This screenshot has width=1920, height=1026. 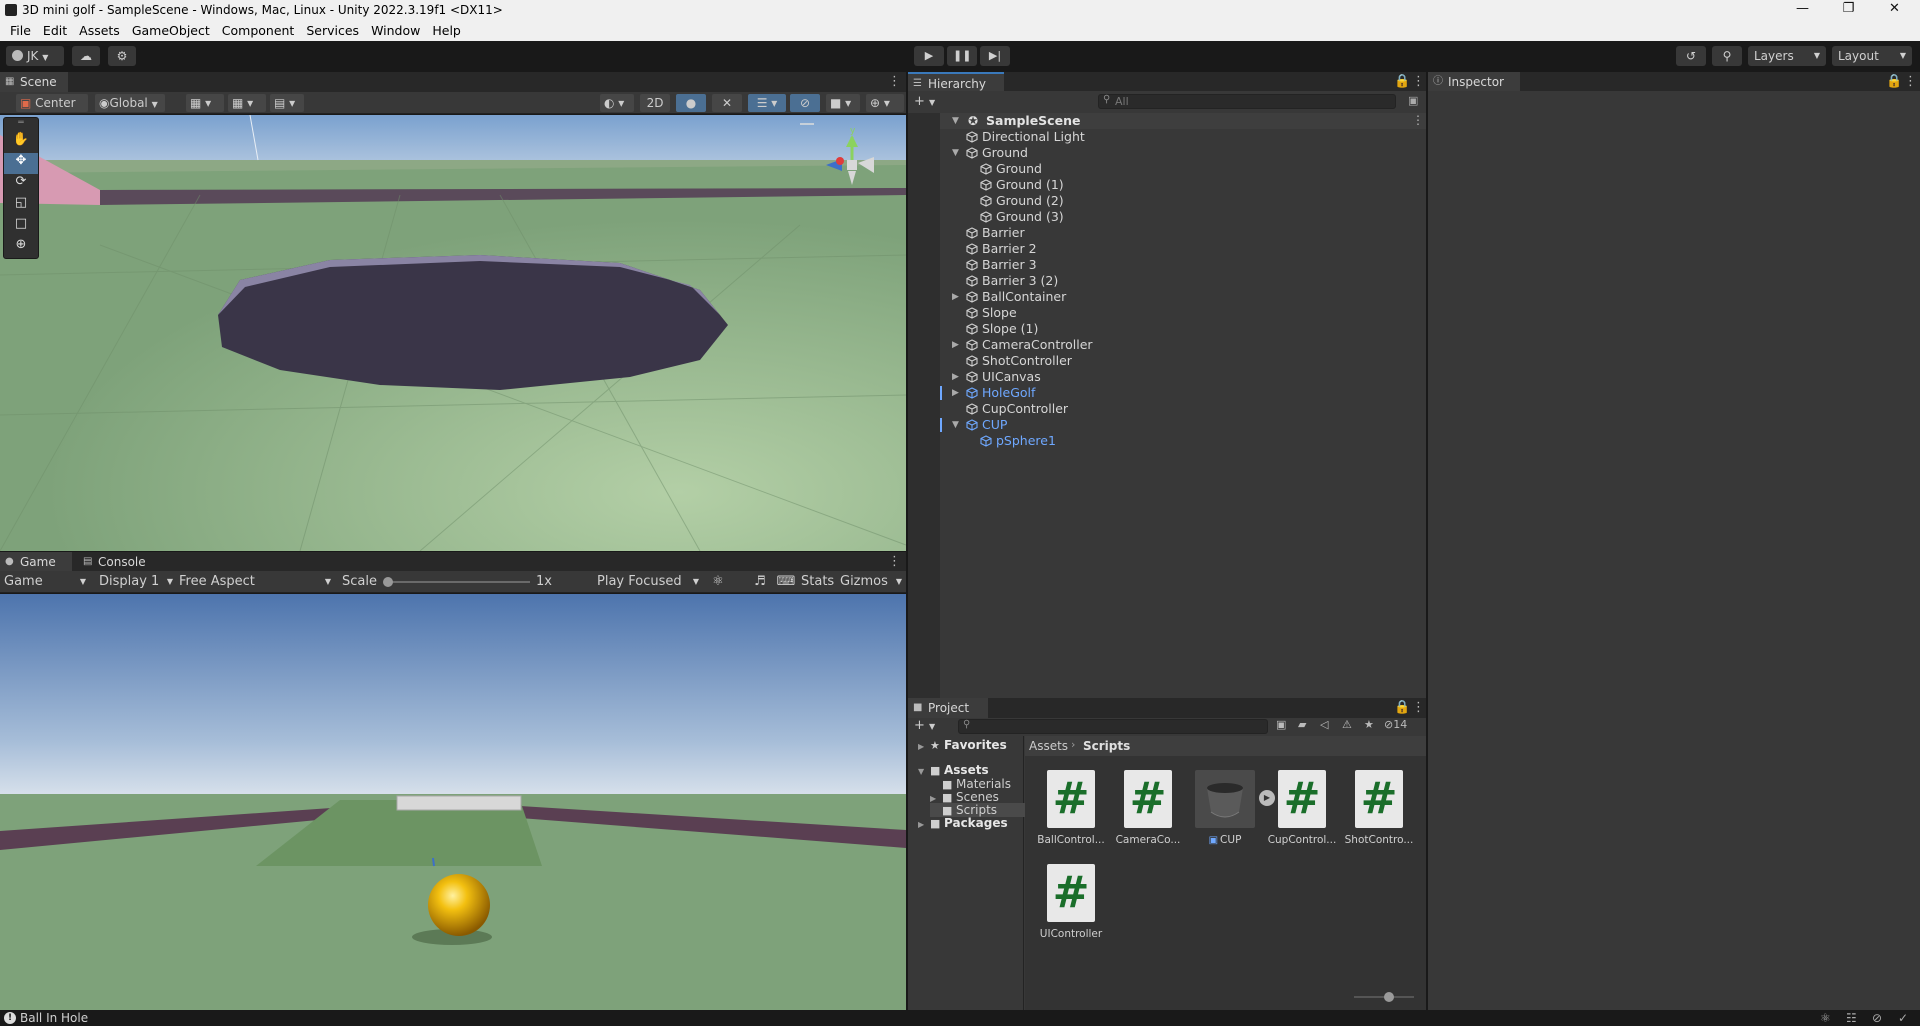 I want to click on game-menu-icon: ⋮, so click(x=894, y=561).